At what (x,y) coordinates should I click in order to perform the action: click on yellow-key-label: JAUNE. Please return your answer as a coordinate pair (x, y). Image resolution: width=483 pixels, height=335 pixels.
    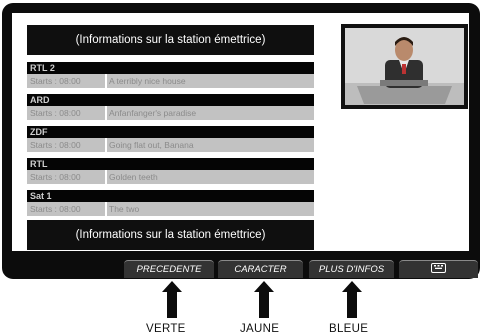
    Looking at the image, I should click on (260, 329).